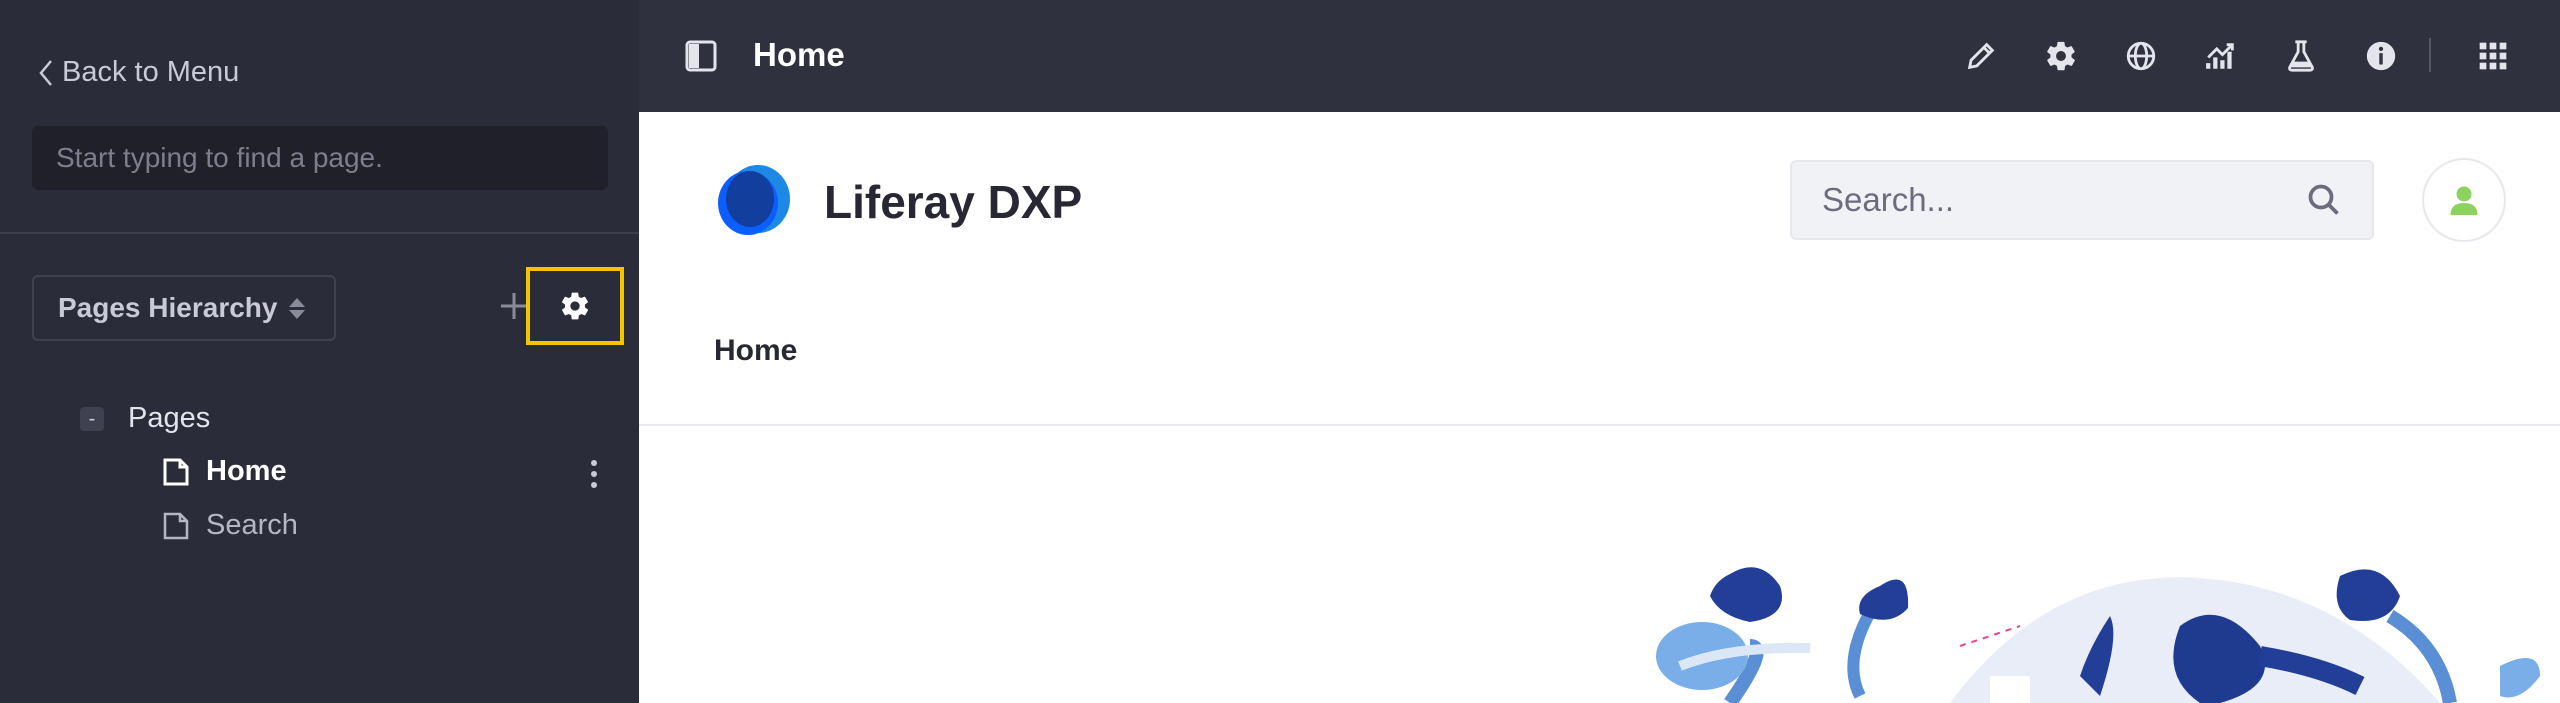  I want to click on page-tree-settings-button, so click(575, 306).